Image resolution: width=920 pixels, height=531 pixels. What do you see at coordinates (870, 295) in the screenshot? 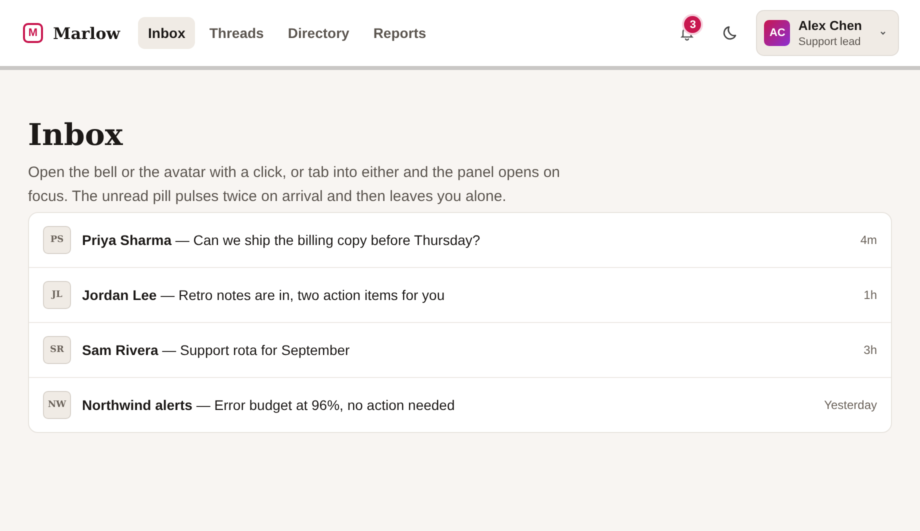
I see `message-time: 1h` at bounding box center [870, 295].